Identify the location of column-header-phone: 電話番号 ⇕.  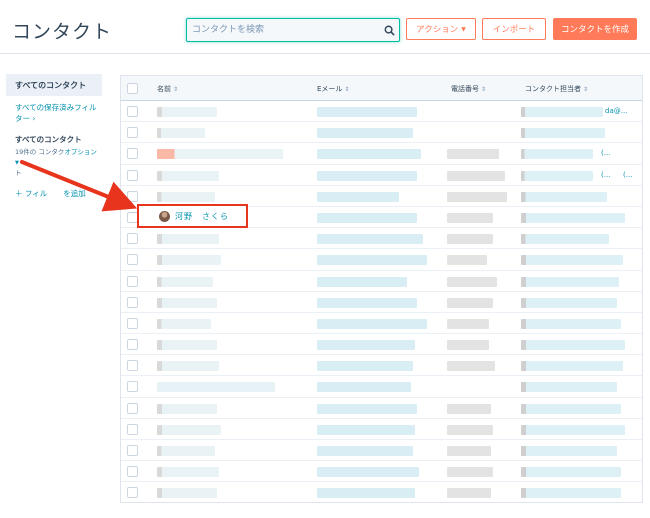
(468, 89).